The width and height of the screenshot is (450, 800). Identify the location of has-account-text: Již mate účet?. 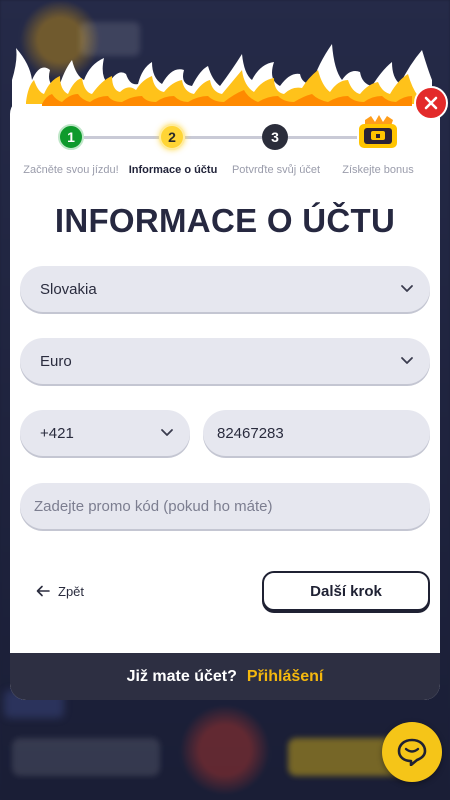
(181, 676).